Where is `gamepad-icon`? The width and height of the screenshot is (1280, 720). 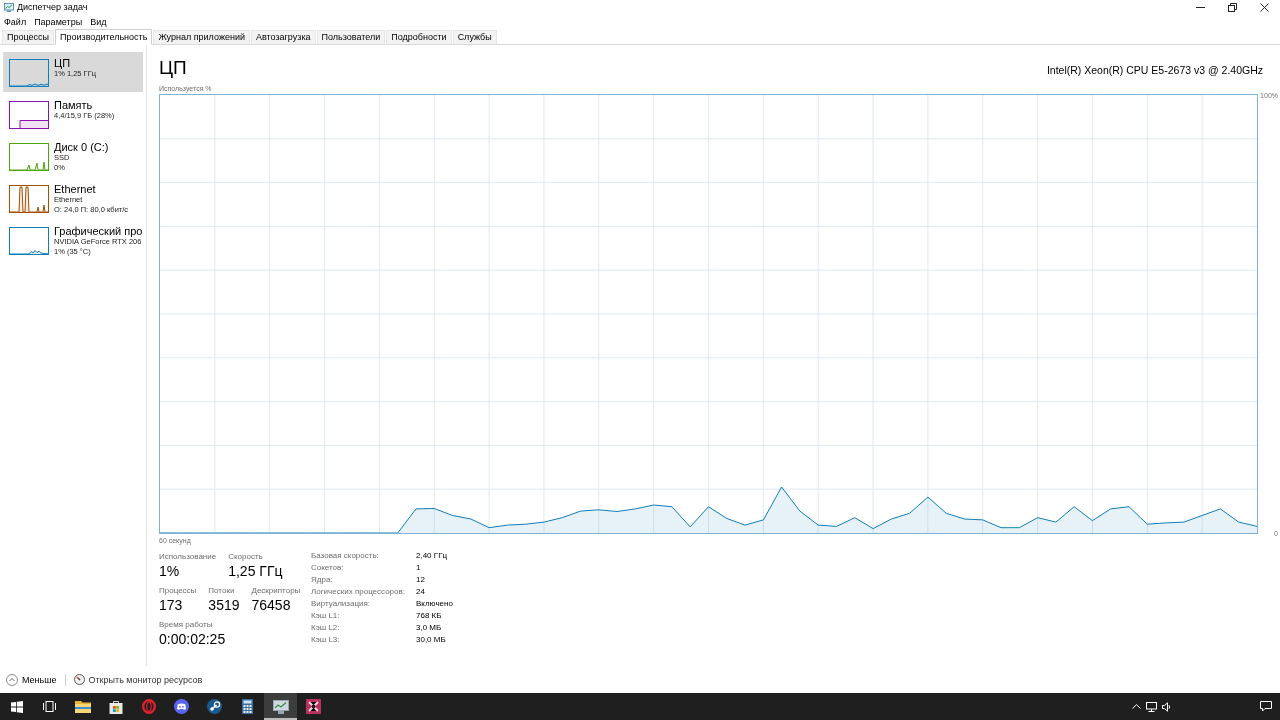 gamepad-icon is located at coordinates (181, 706).